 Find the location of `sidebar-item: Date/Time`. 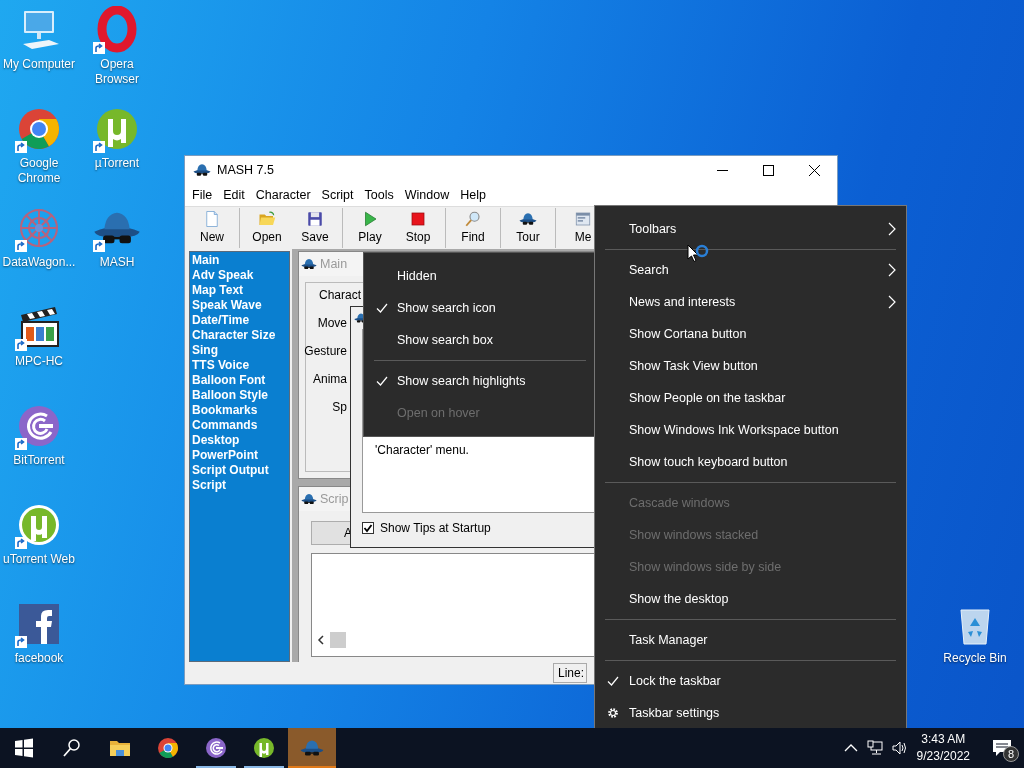

sidebar-item: Date/Time is located at coordinates (239, 320).